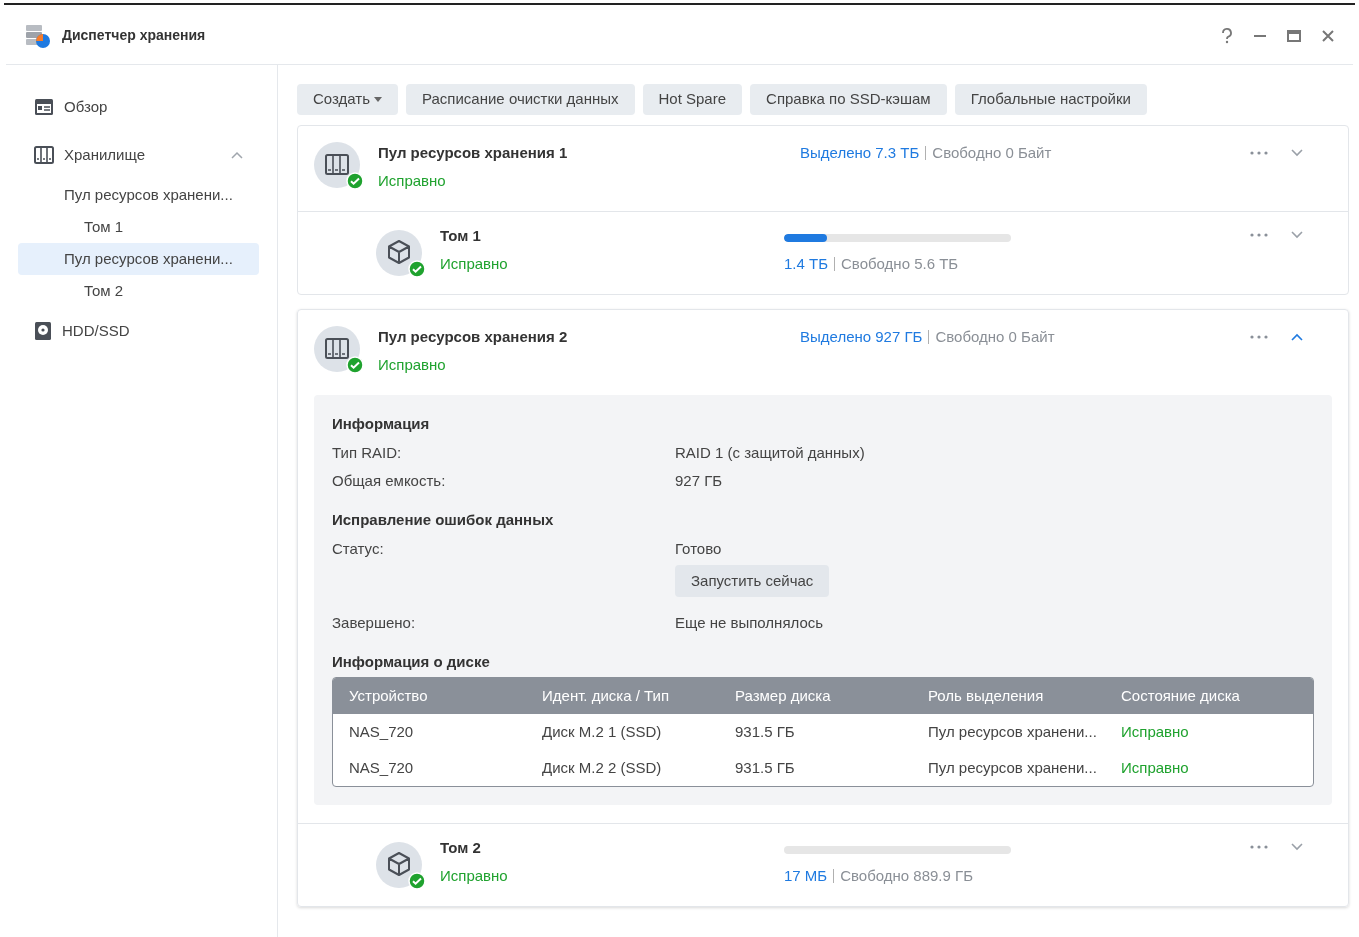 Image resolution: width=1359 pixels, height=937 pixels. What do you see at coordinates (602, 767) in the screenshot?
I see `table-cell-text: Диск M.2 2 (SSD)` at bounding box center [602, 767].